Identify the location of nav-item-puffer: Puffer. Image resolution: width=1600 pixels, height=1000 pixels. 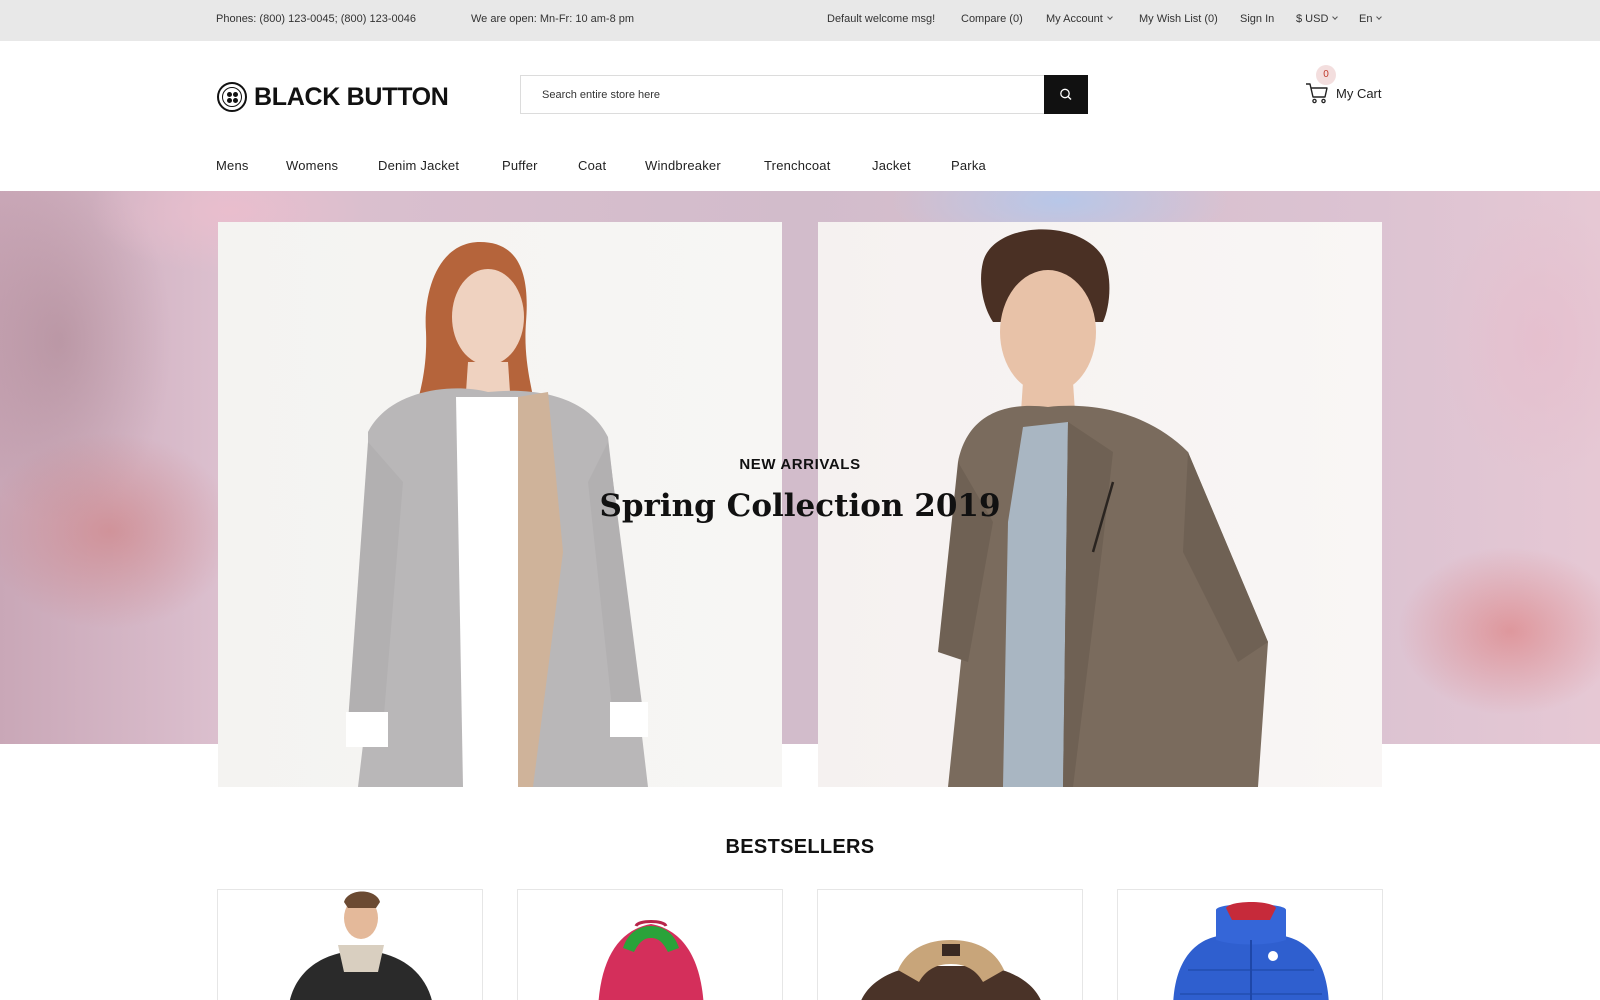
(540, 169).